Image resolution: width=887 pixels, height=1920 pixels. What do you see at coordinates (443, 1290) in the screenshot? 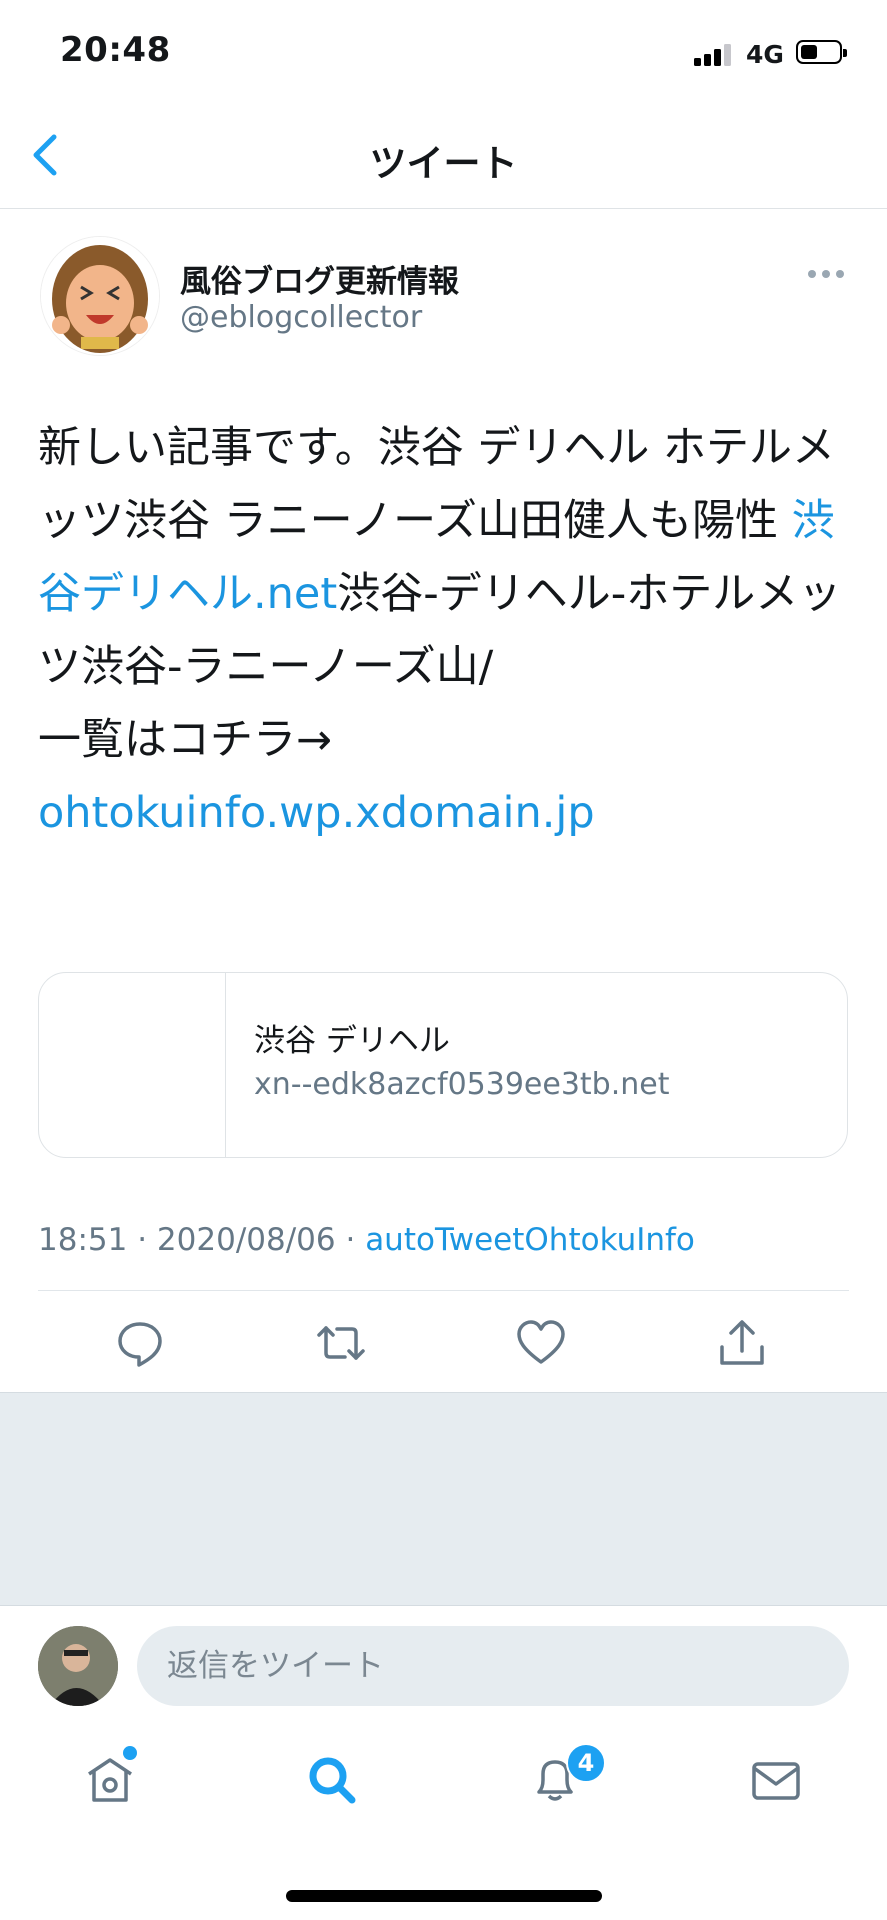
I see `divider` at bounding box center [443, 1290].